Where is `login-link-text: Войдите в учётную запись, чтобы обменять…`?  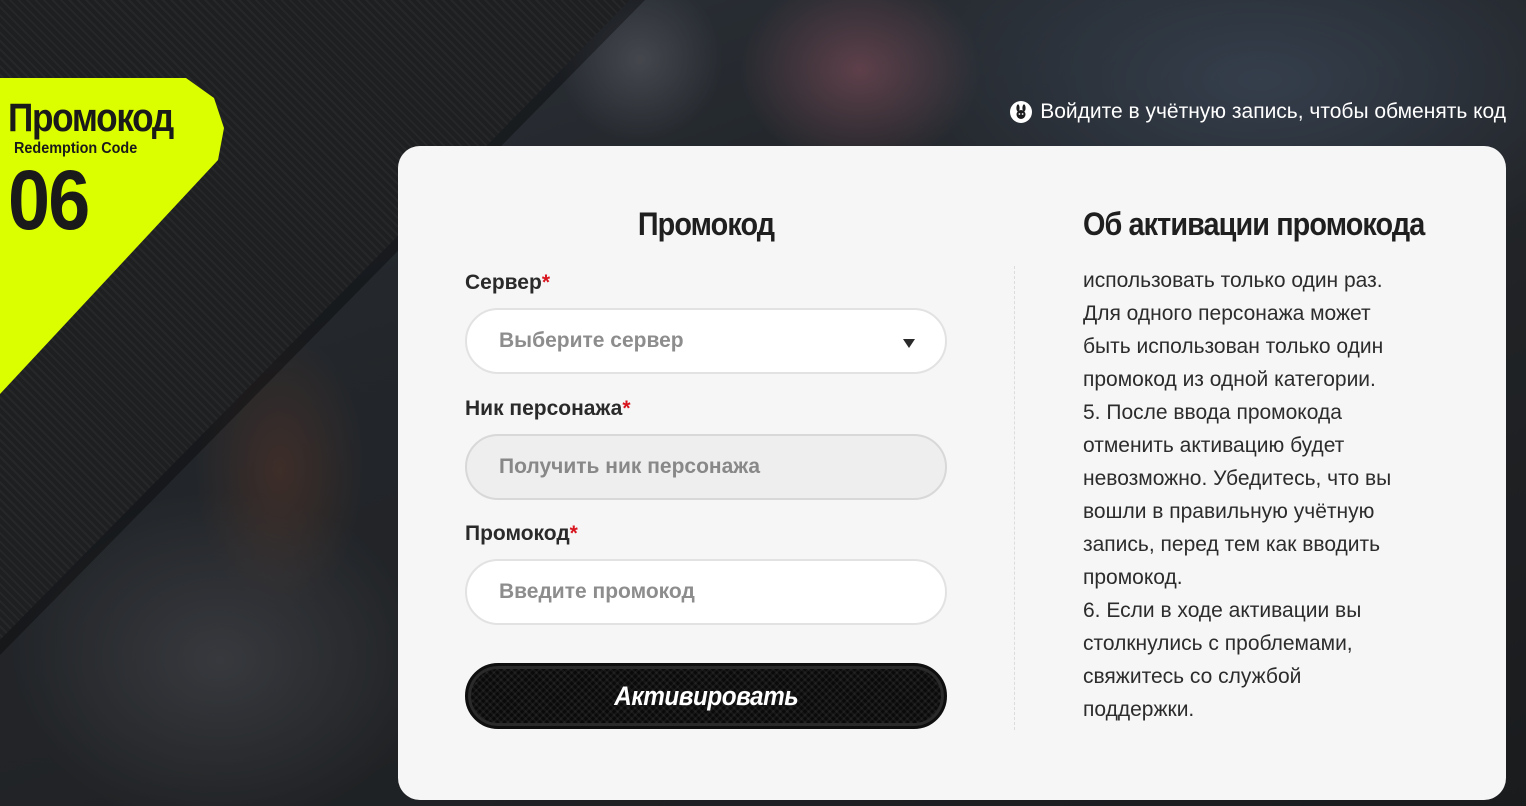
login-link-text: Войдите в учётную запись, чтобы обменять… is located at coordinates (1273, 112).